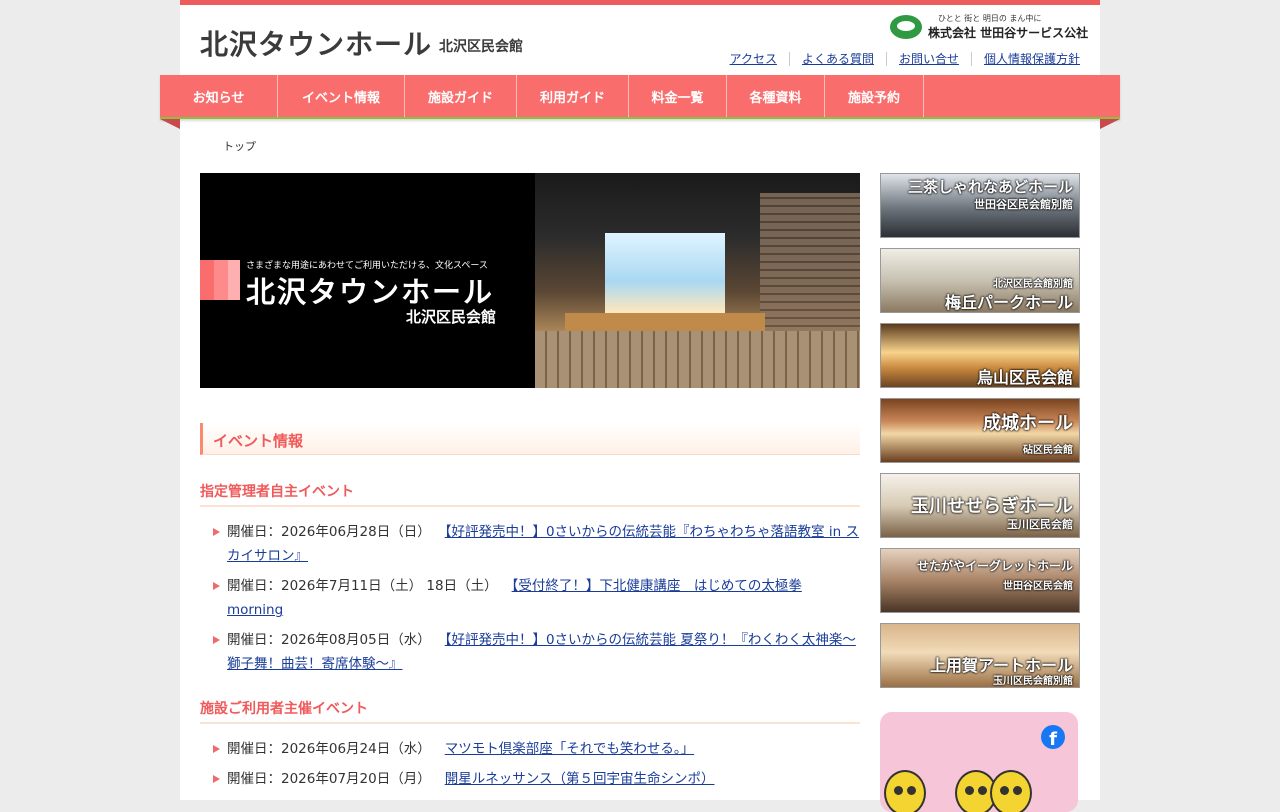 This screenshot has width=1280, height=812. I want to click on banner-subtitle: 世田谷区民会館別館, so click(1023, 204).